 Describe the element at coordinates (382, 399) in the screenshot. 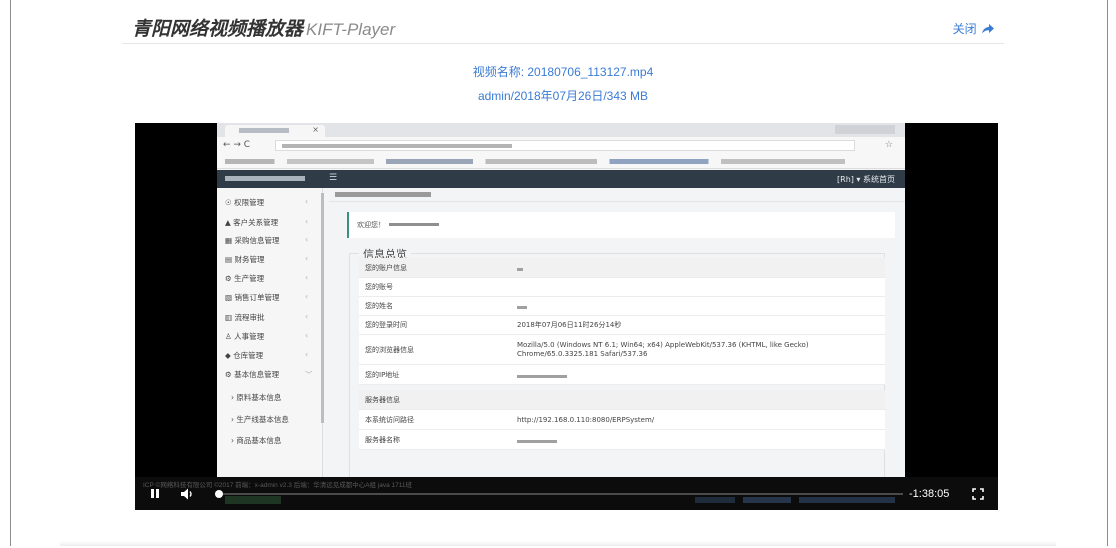

I see `row-label: 服务器信息` at that location.